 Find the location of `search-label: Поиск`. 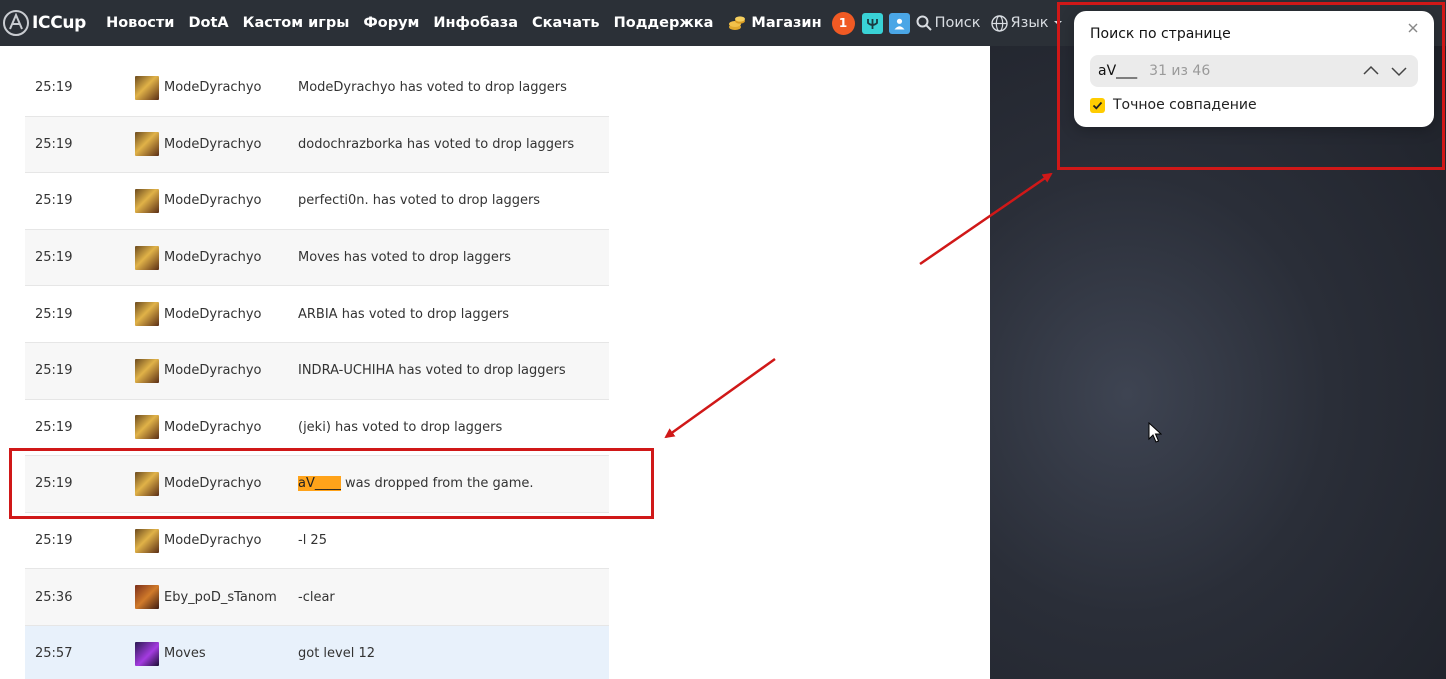

search-label: Поиск is located at coordinates (957, 23).